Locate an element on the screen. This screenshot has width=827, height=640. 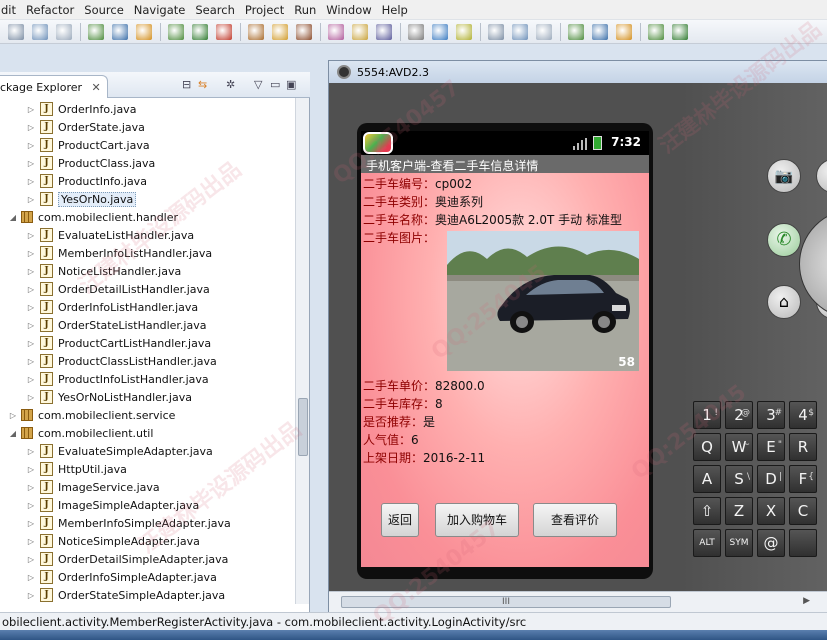
tree-file: ▷ J OrderInfoListHandler.java is located at coordinates (99, 307).